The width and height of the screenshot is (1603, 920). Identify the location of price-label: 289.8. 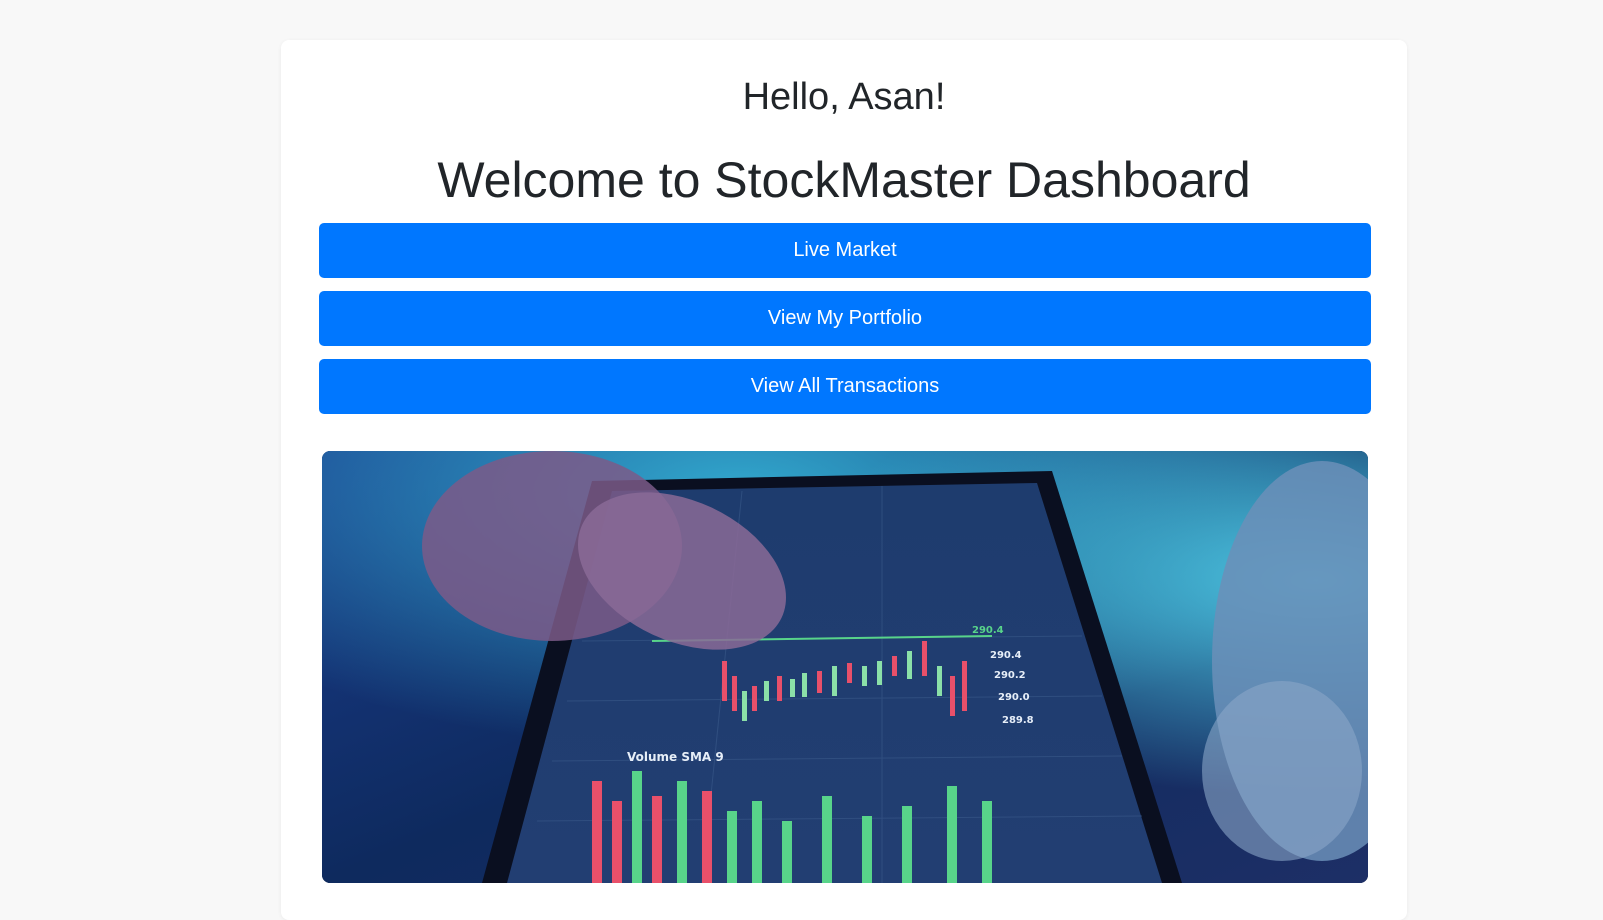
(1018, 720).